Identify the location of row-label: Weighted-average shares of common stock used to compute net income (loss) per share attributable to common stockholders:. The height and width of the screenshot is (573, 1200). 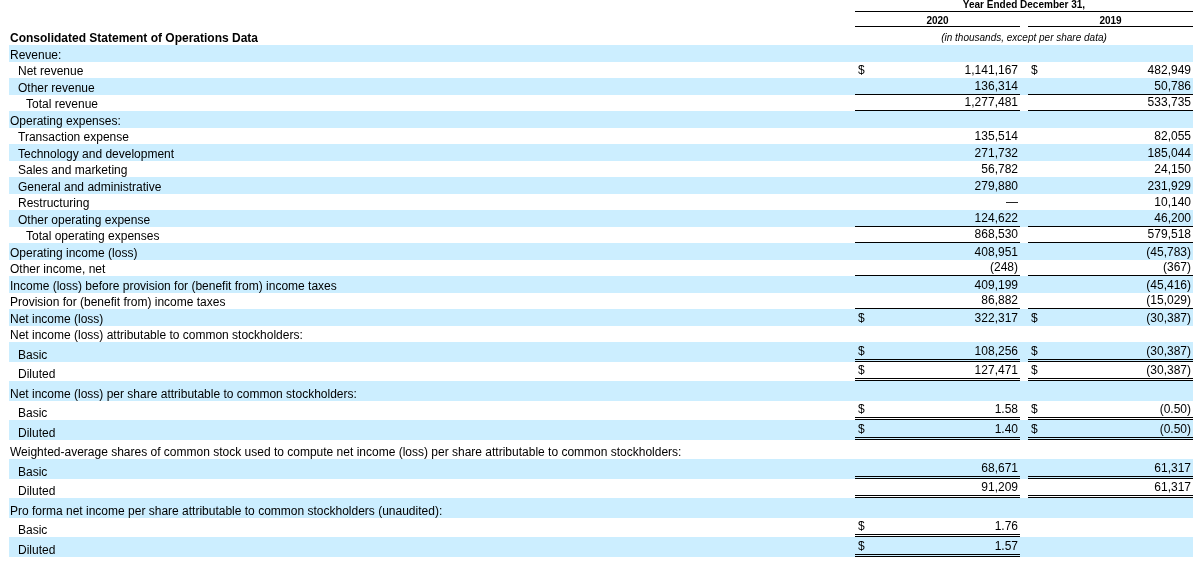
(345, 452).